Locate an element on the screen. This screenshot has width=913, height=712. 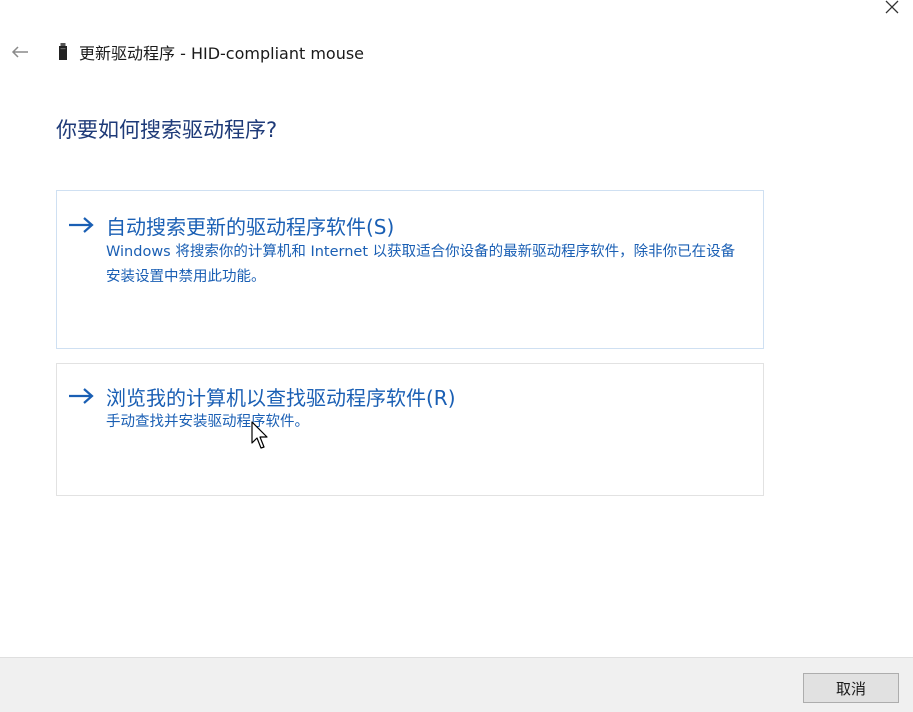
close-icon is located at coordinates (892, 9).